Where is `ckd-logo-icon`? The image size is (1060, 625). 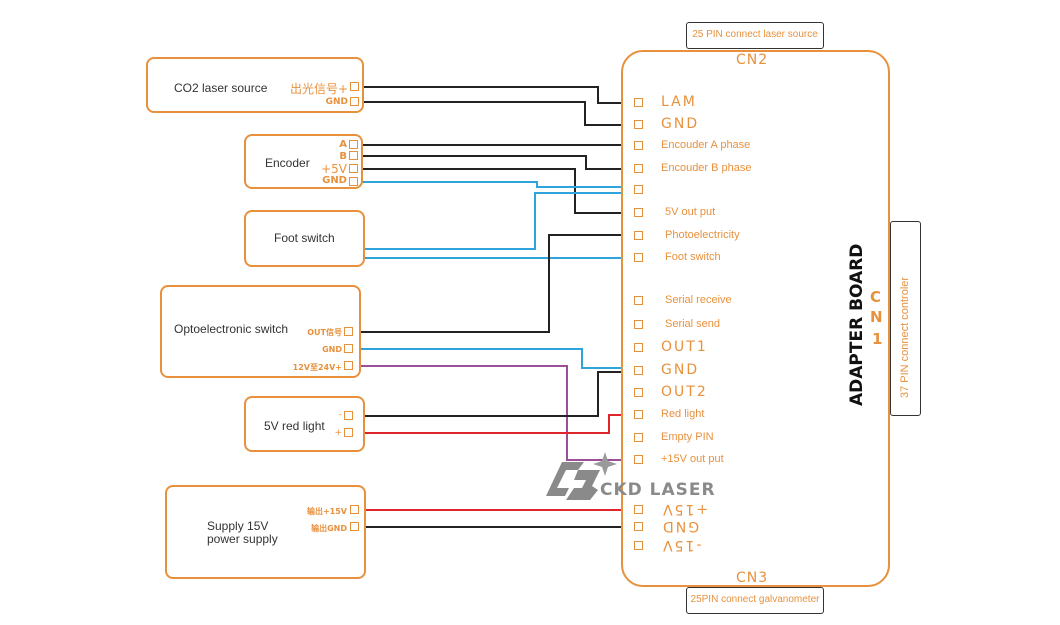
ckd-logo-icon is located at coordinates (581, 476).